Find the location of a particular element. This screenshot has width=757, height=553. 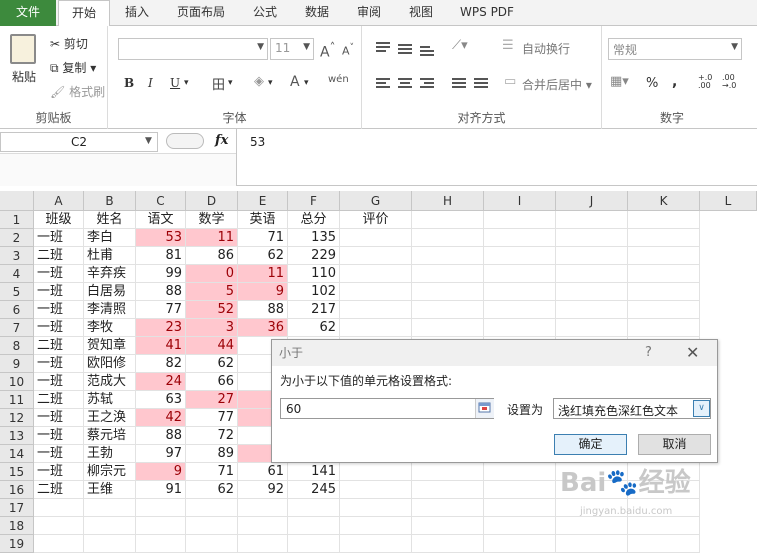

range-picker-icon is located at coordinates (484, 408).